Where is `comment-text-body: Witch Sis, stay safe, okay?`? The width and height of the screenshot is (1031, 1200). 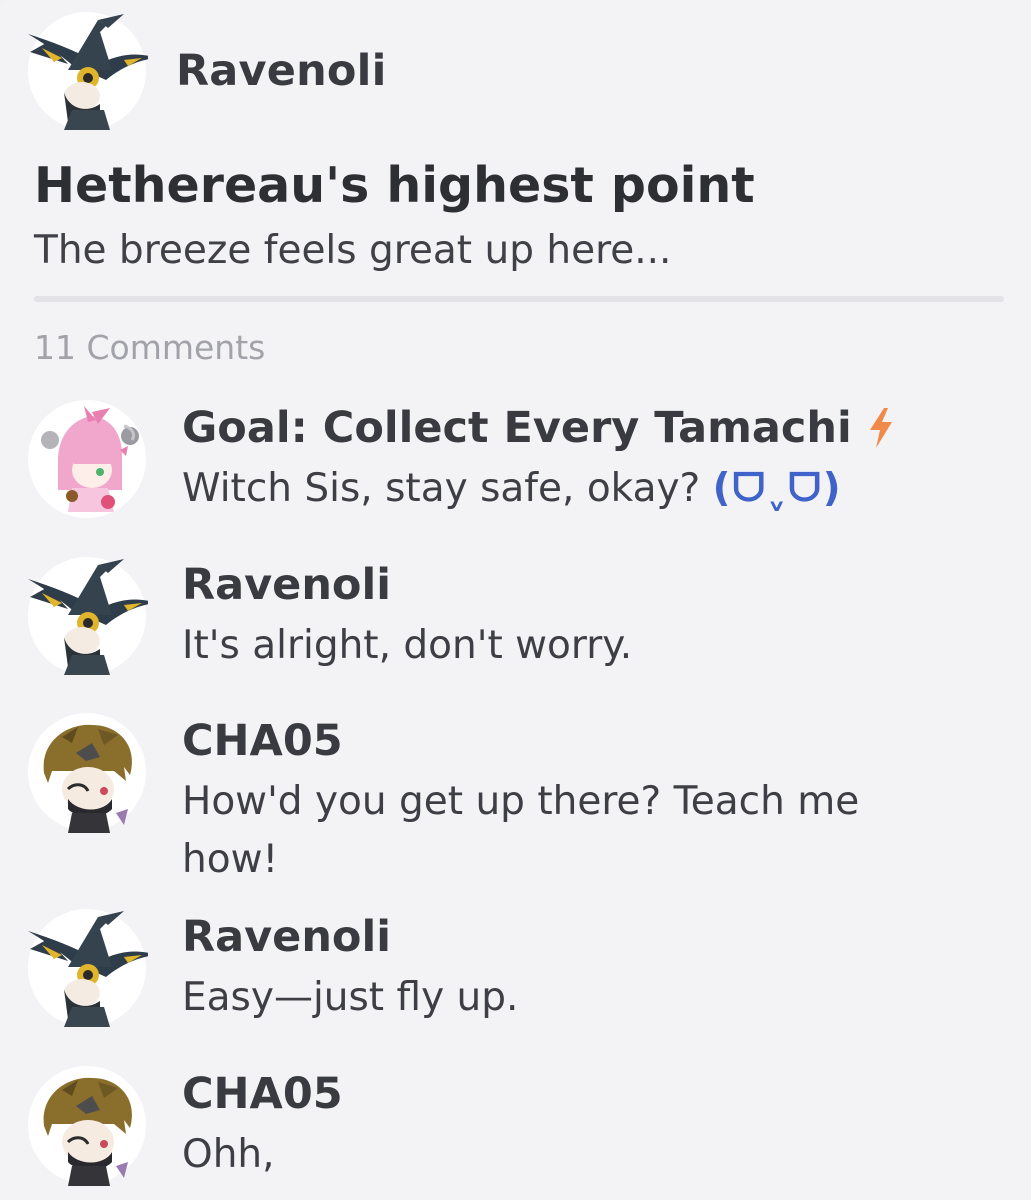 comment-text-body: Witch Sis, stay safe, okay? is located at coordinates (441, 488).